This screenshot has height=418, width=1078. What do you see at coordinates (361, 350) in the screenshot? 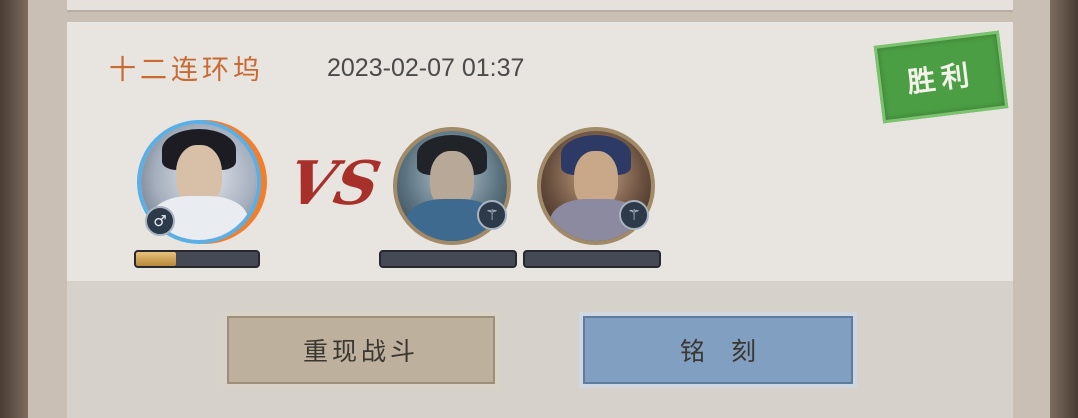
I see `replay-battle-button: 重现战斗` at bounding box center [361, 350].